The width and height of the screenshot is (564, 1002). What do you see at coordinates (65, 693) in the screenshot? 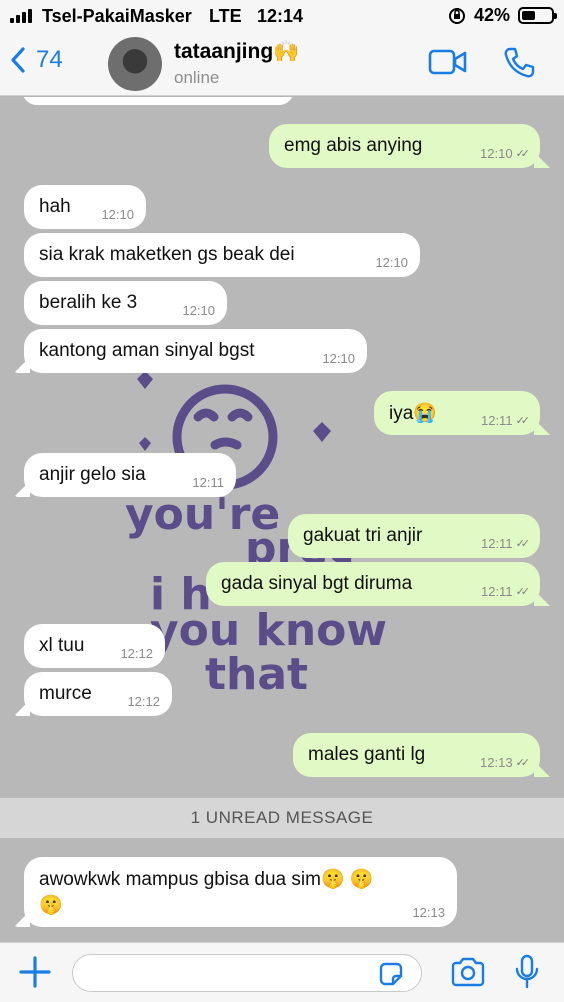
I see `message-text: murce` at bounding box center [65, 693].